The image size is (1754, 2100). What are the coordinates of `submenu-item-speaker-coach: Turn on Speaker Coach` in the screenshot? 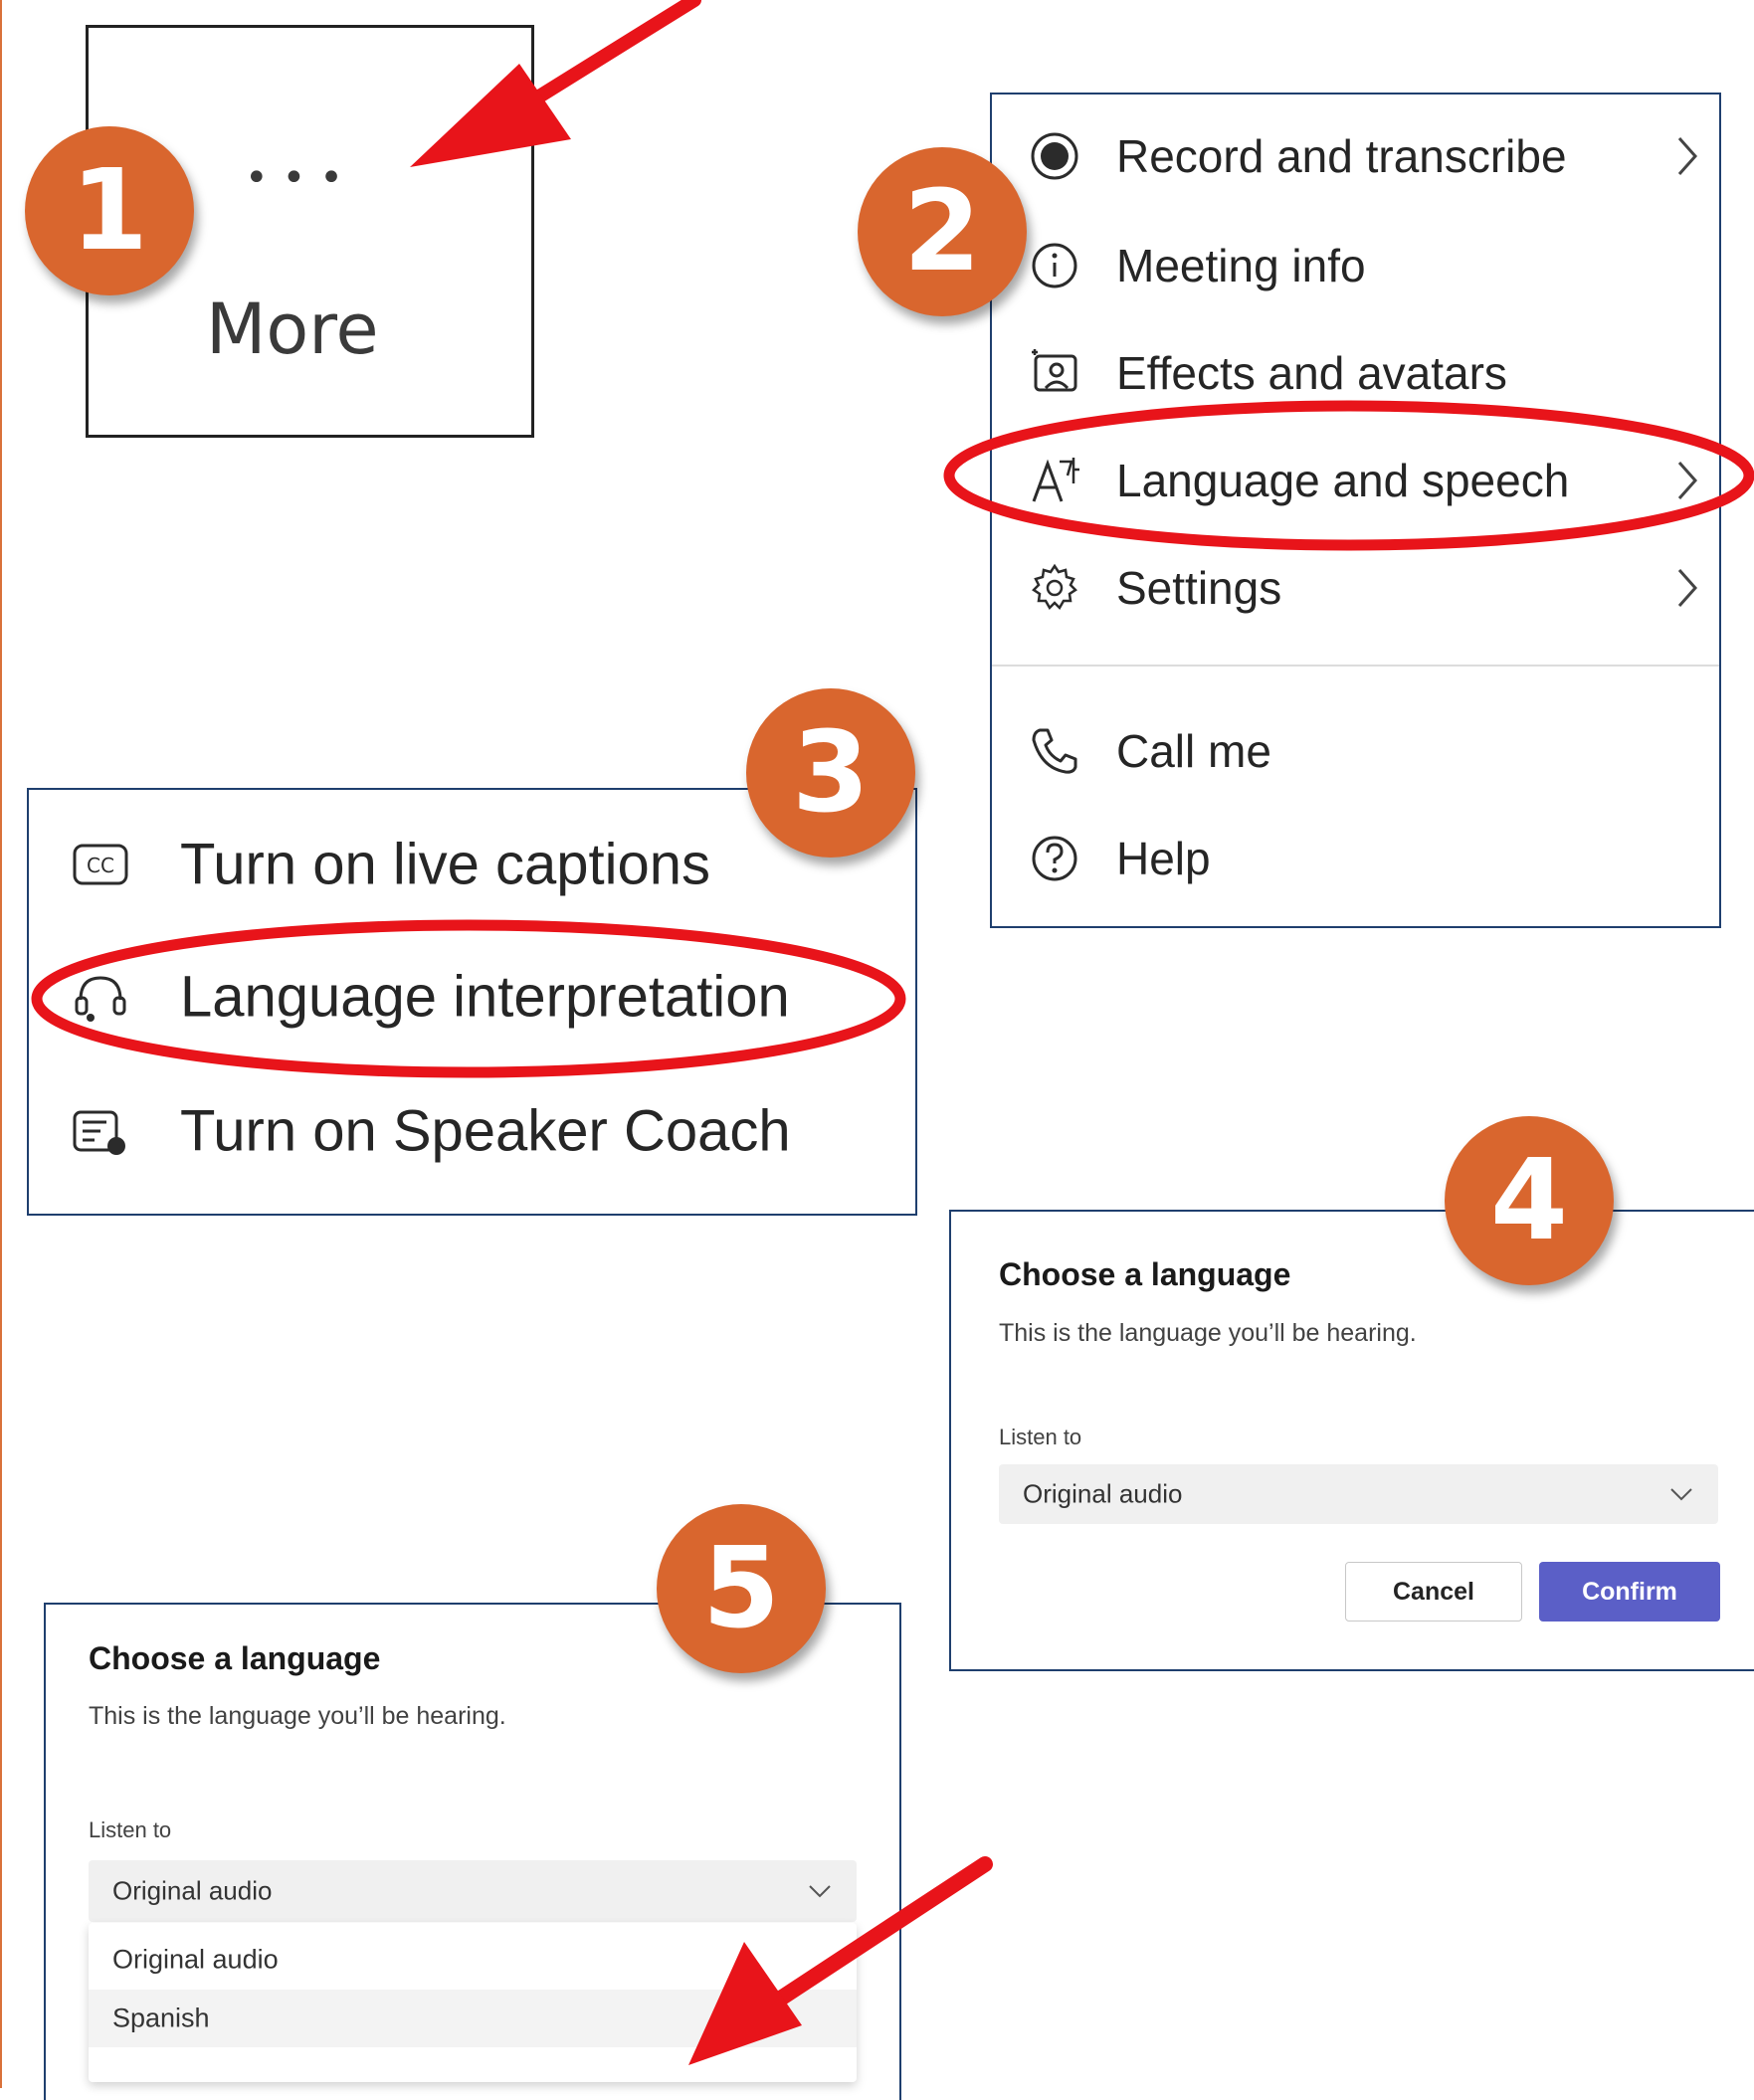 It's located at (472, 1131).